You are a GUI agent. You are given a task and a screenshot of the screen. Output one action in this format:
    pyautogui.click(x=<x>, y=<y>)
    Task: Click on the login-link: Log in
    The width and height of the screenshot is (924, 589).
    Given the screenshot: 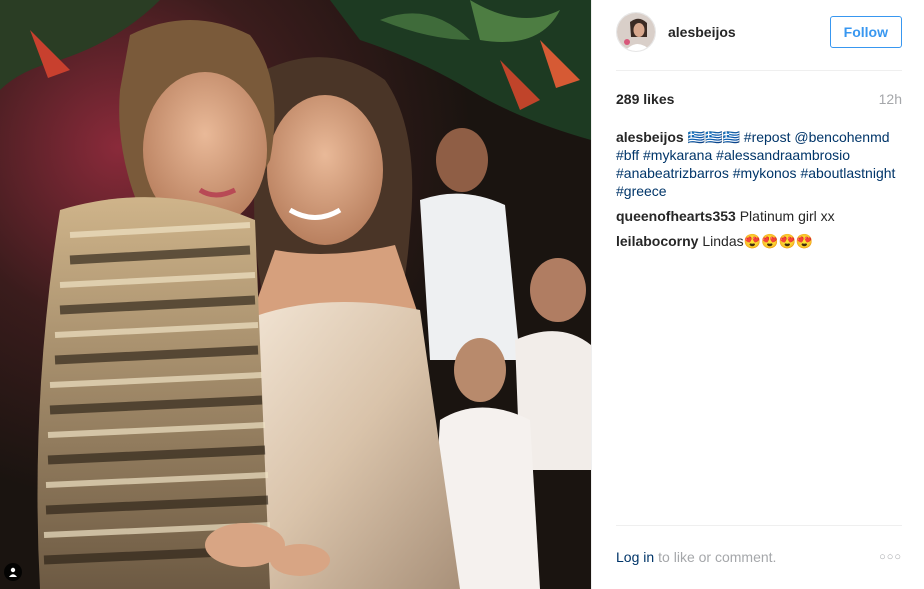 What is the action you would take?
    pyautogui.click(x=635, y=557)
    